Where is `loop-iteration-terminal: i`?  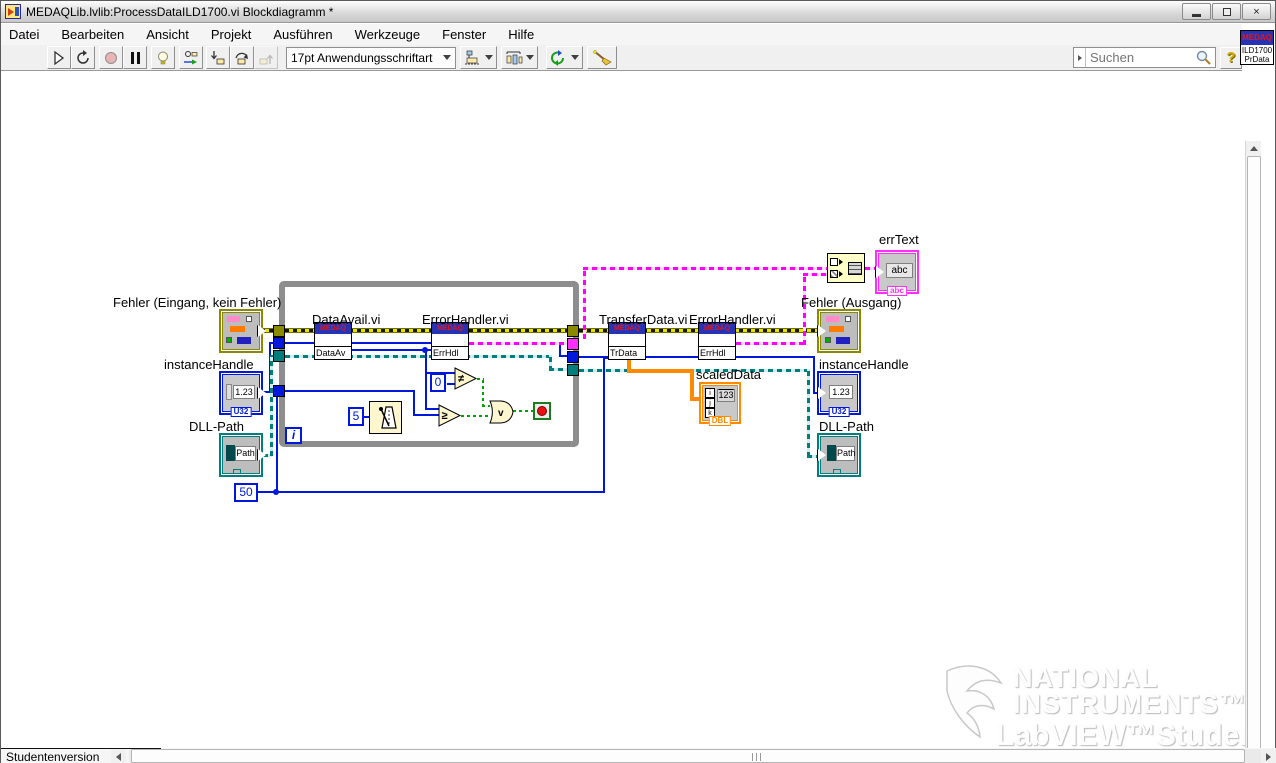 loop-iteration-terminal: i is located at coordinates (293, 435).